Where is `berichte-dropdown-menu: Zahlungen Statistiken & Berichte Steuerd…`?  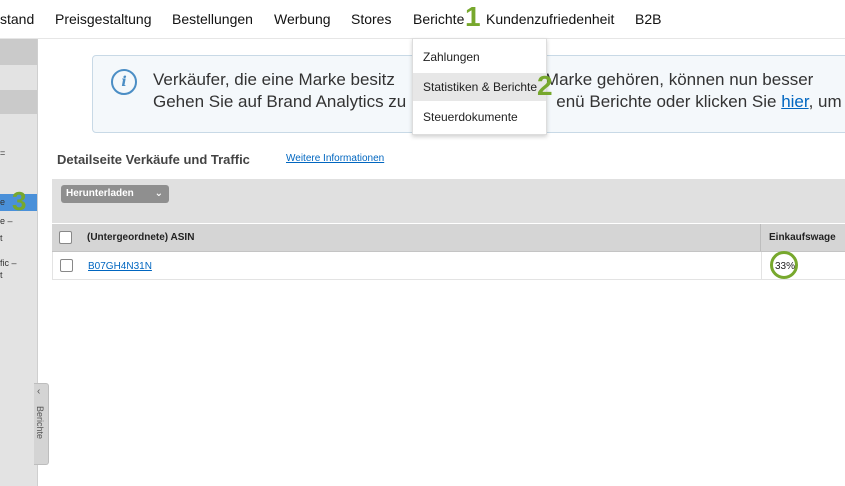
berichte-dropdown-menu: Zahlungen Statistiken & Berichte Steuerd… is located at coordinates (479, 86).